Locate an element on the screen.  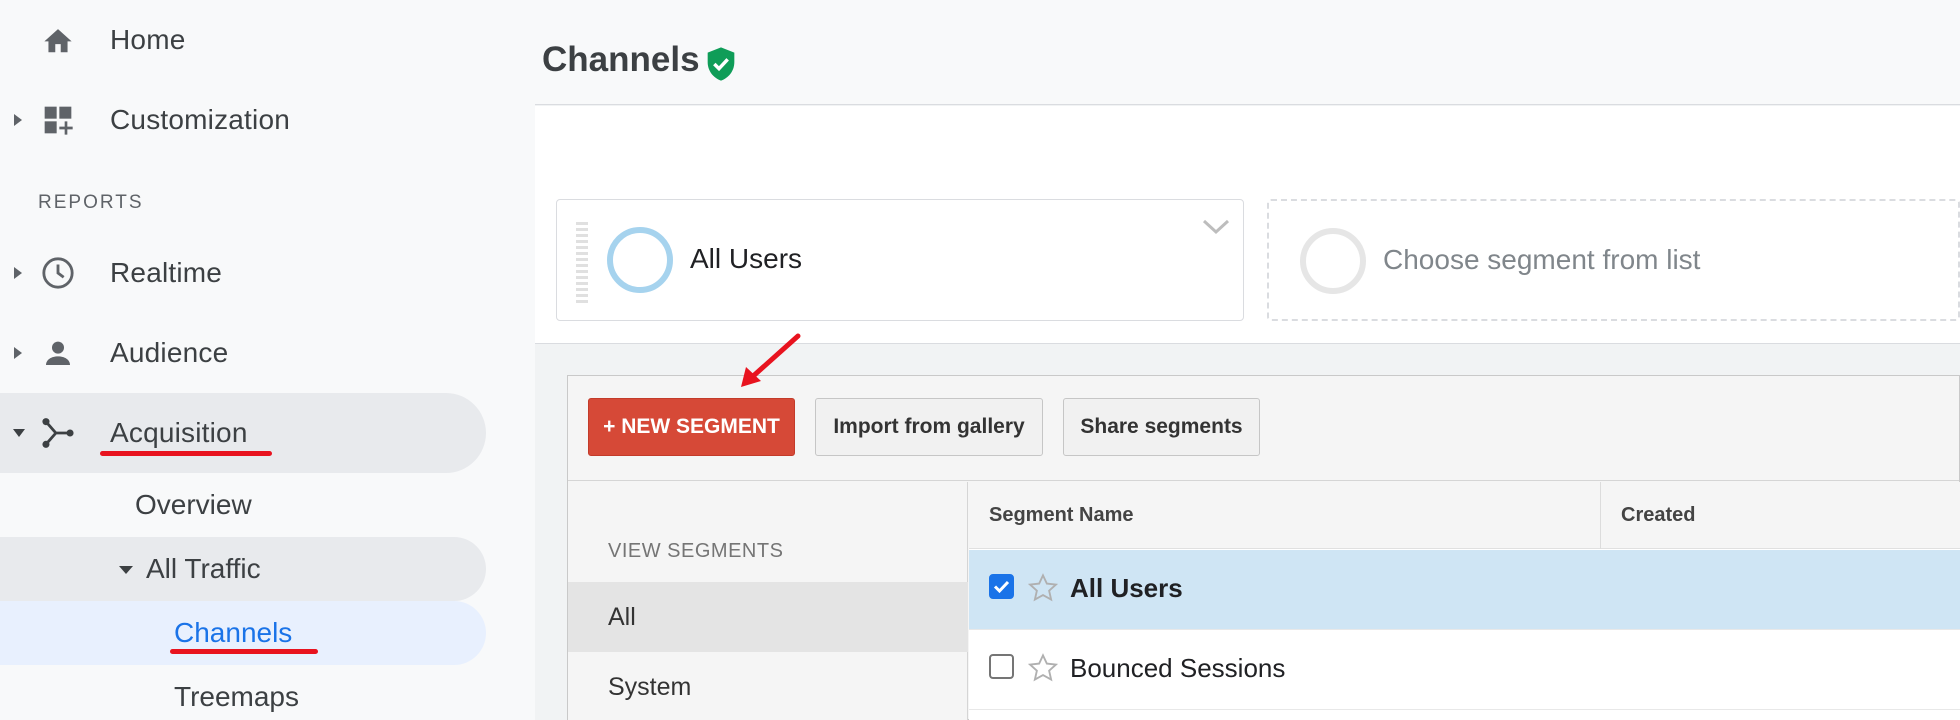
clock-icon is located at coordinates (58, 273).